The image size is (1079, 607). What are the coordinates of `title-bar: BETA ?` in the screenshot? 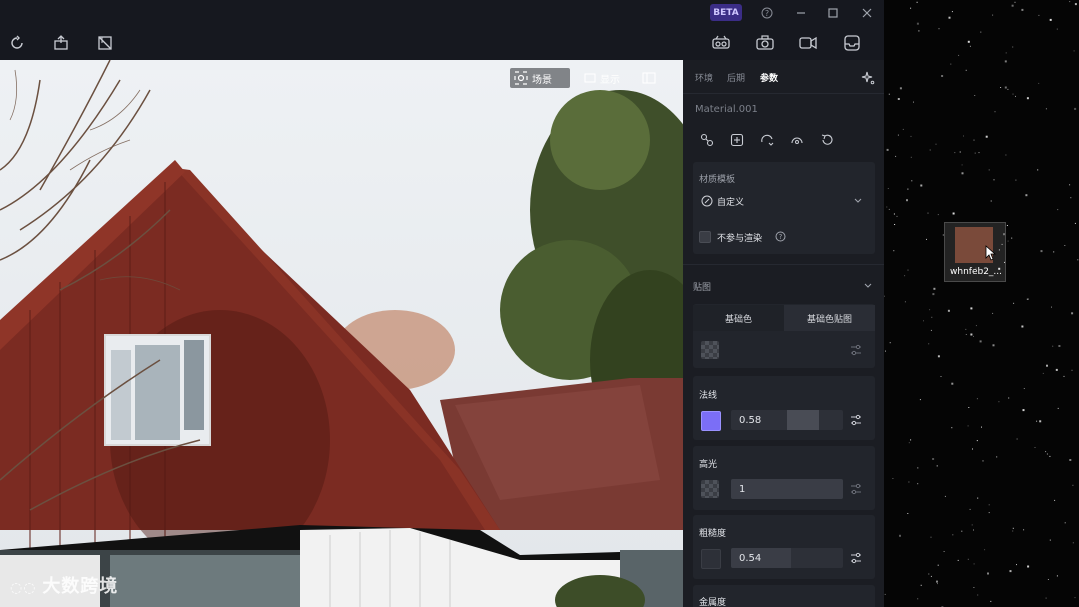 It's located at (442, 13).